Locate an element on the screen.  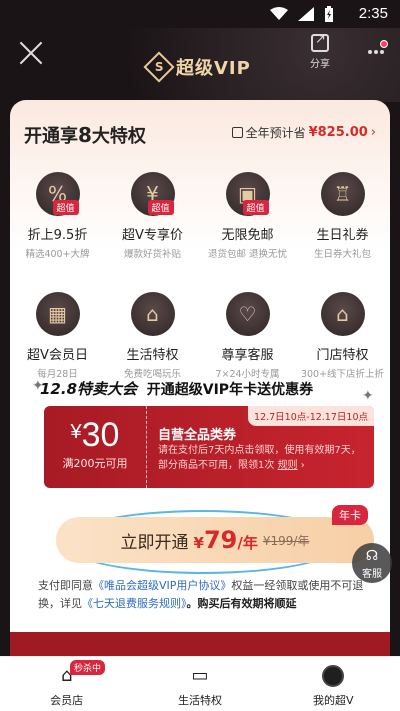
calendar-icon: ▦ is located at coordinates (57, 314).